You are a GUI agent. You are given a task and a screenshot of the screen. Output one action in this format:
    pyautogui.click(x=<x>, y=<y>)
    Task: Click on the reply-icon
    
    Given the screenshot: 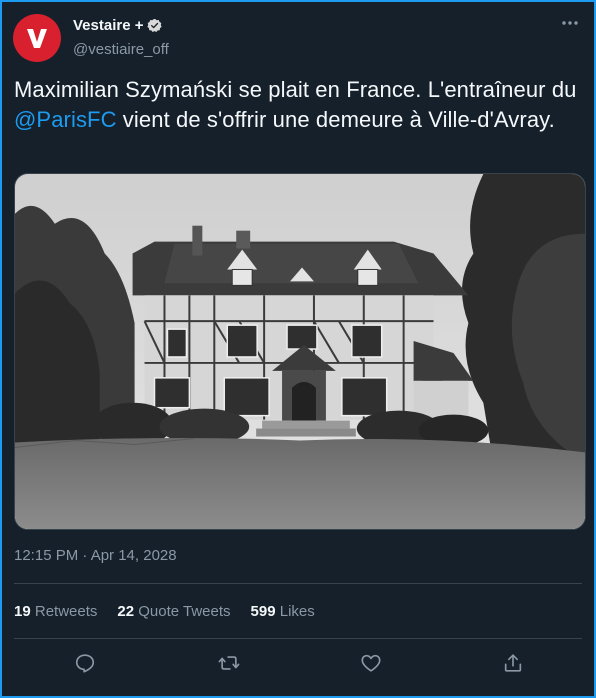 What is the action you would take?
    pyautogui.click(x=85, y=663)
    